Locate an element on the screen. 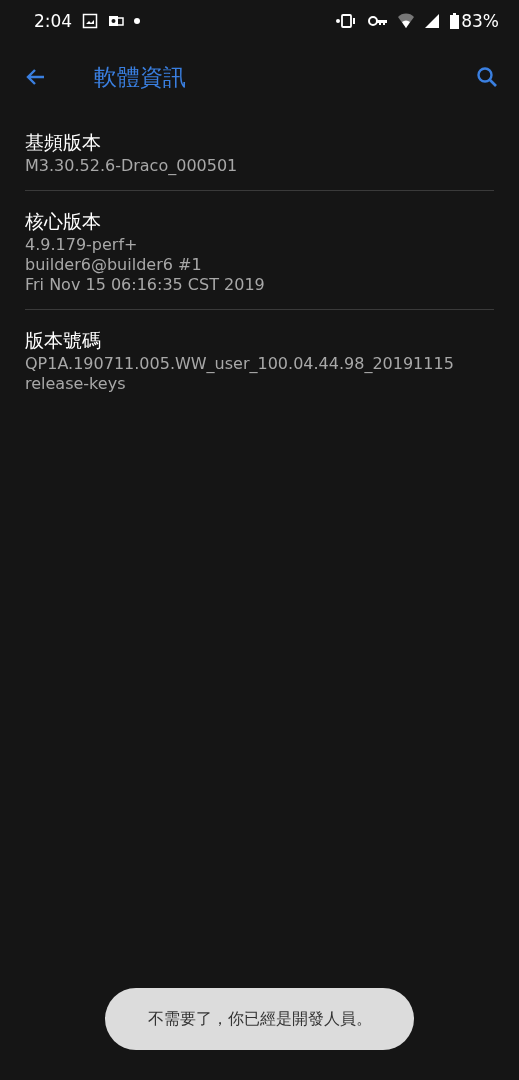 Image resolution: width=519 pixels, height=1080 pixels. signal-icon is located at coordinates (432, 21).